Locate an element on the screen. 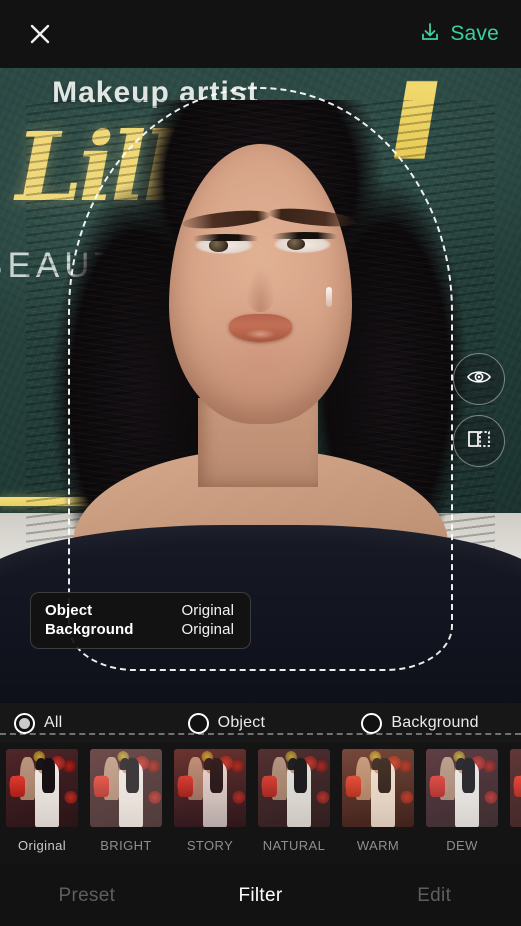  filter-item-dew: DEW is located at coordinates (462, 801).